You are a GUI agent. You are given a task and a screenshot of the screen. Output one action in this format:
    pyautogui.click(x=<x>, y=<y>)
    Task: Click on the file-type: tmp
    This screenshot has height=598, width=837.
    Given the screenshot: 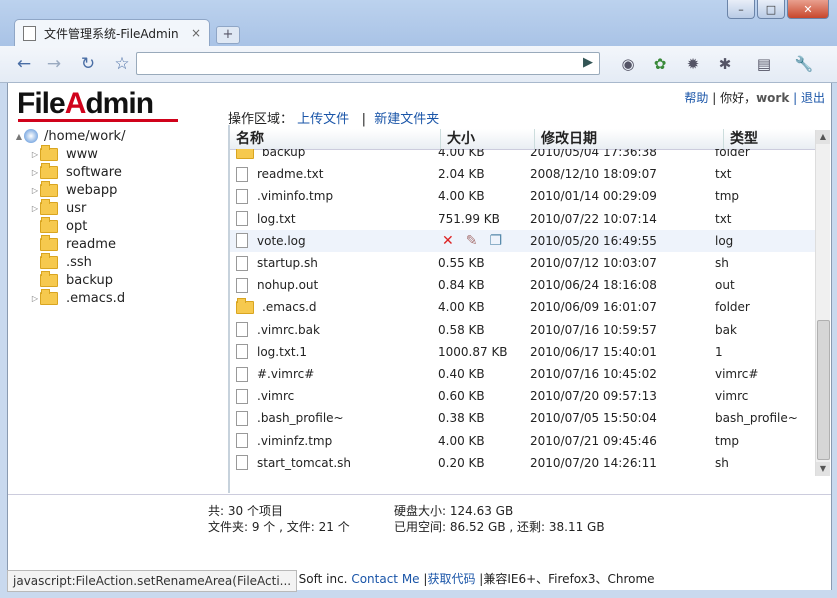 What is the action you would take?
    pyautogui.click(x=727, y=196)
    